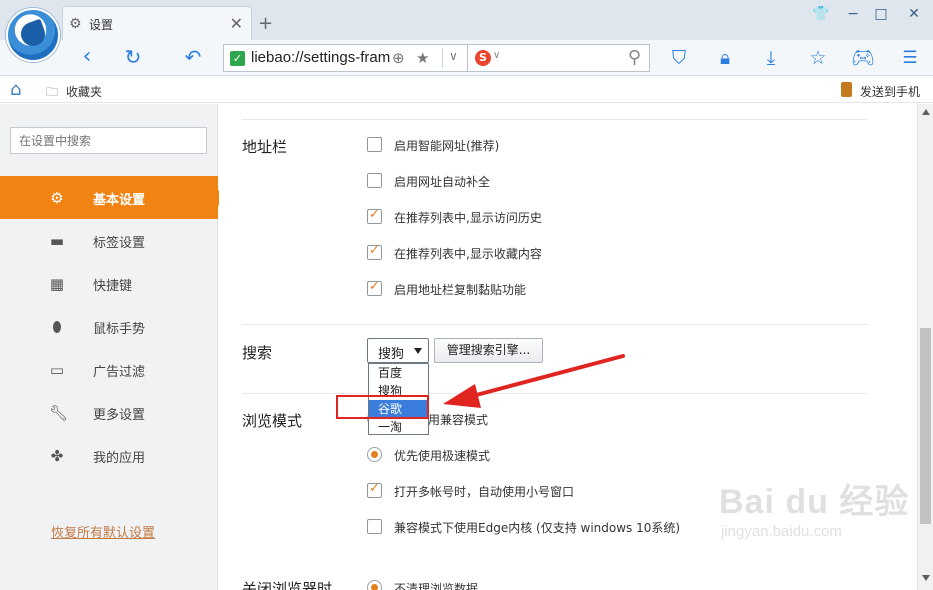  What do you see at coordinates (382, 407) in the screenshot?
I see `annotation-highlight-box` at bounding box center [382, 407].